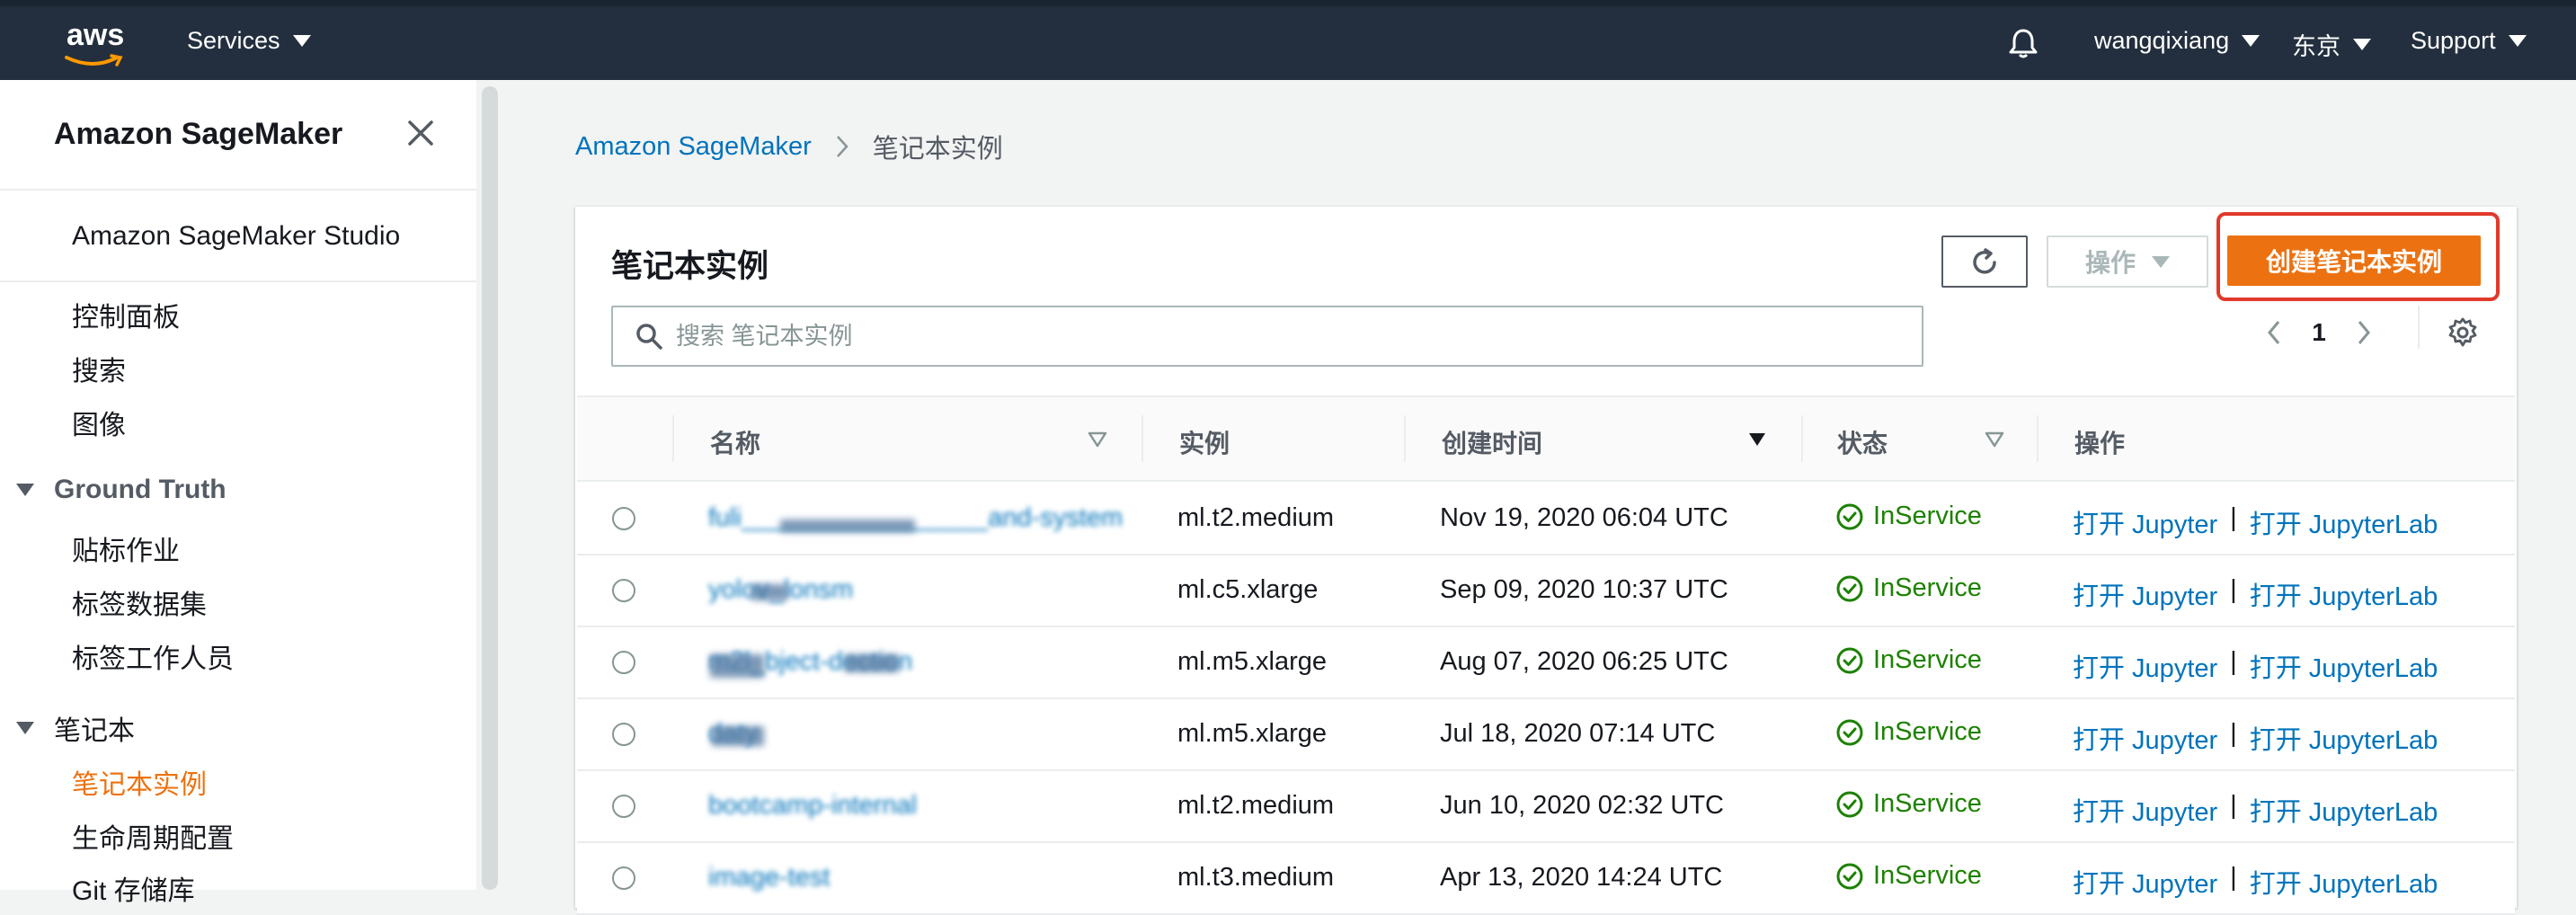 This screenshot has width=2576, height=915. Describe the element at coordinates (1582, 806) in the screenshot. I see `creation-time: Jun 10, 2020 02:32 UTC` at that location.